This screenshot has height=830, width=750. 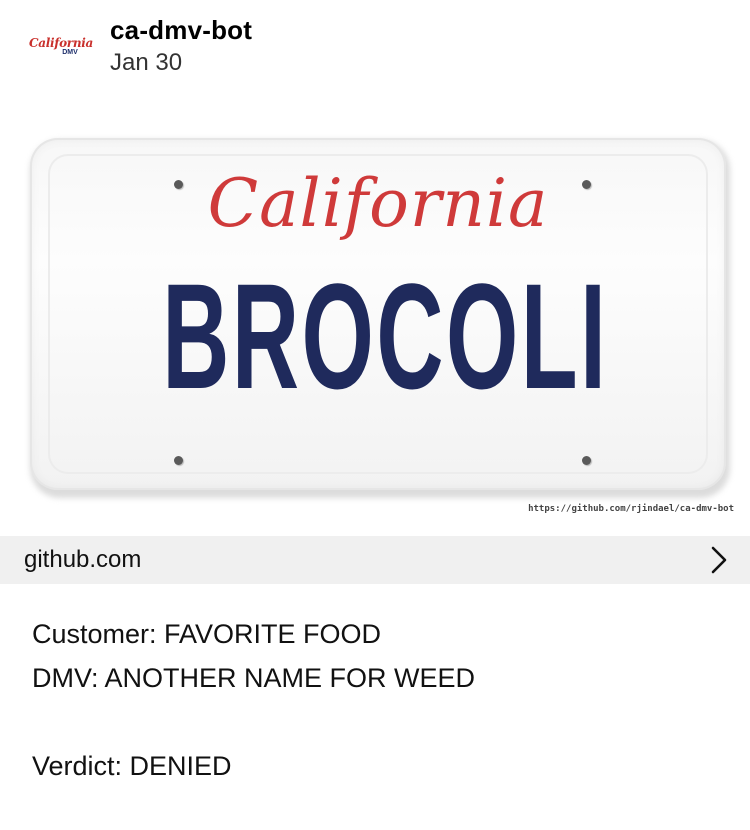 I want to click on avatar: California DMV, so click(x=61, y=47).